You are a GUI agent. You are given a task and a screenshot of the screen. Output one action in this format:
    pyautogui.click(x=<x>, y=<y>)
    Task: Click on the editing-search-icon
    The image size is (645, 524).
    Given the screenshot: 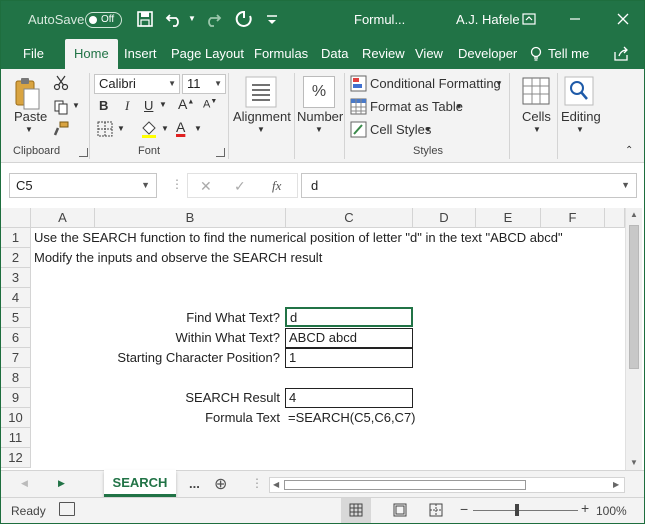 What is the action you would take?
    pyautogui.click(x=579, y=91)
    